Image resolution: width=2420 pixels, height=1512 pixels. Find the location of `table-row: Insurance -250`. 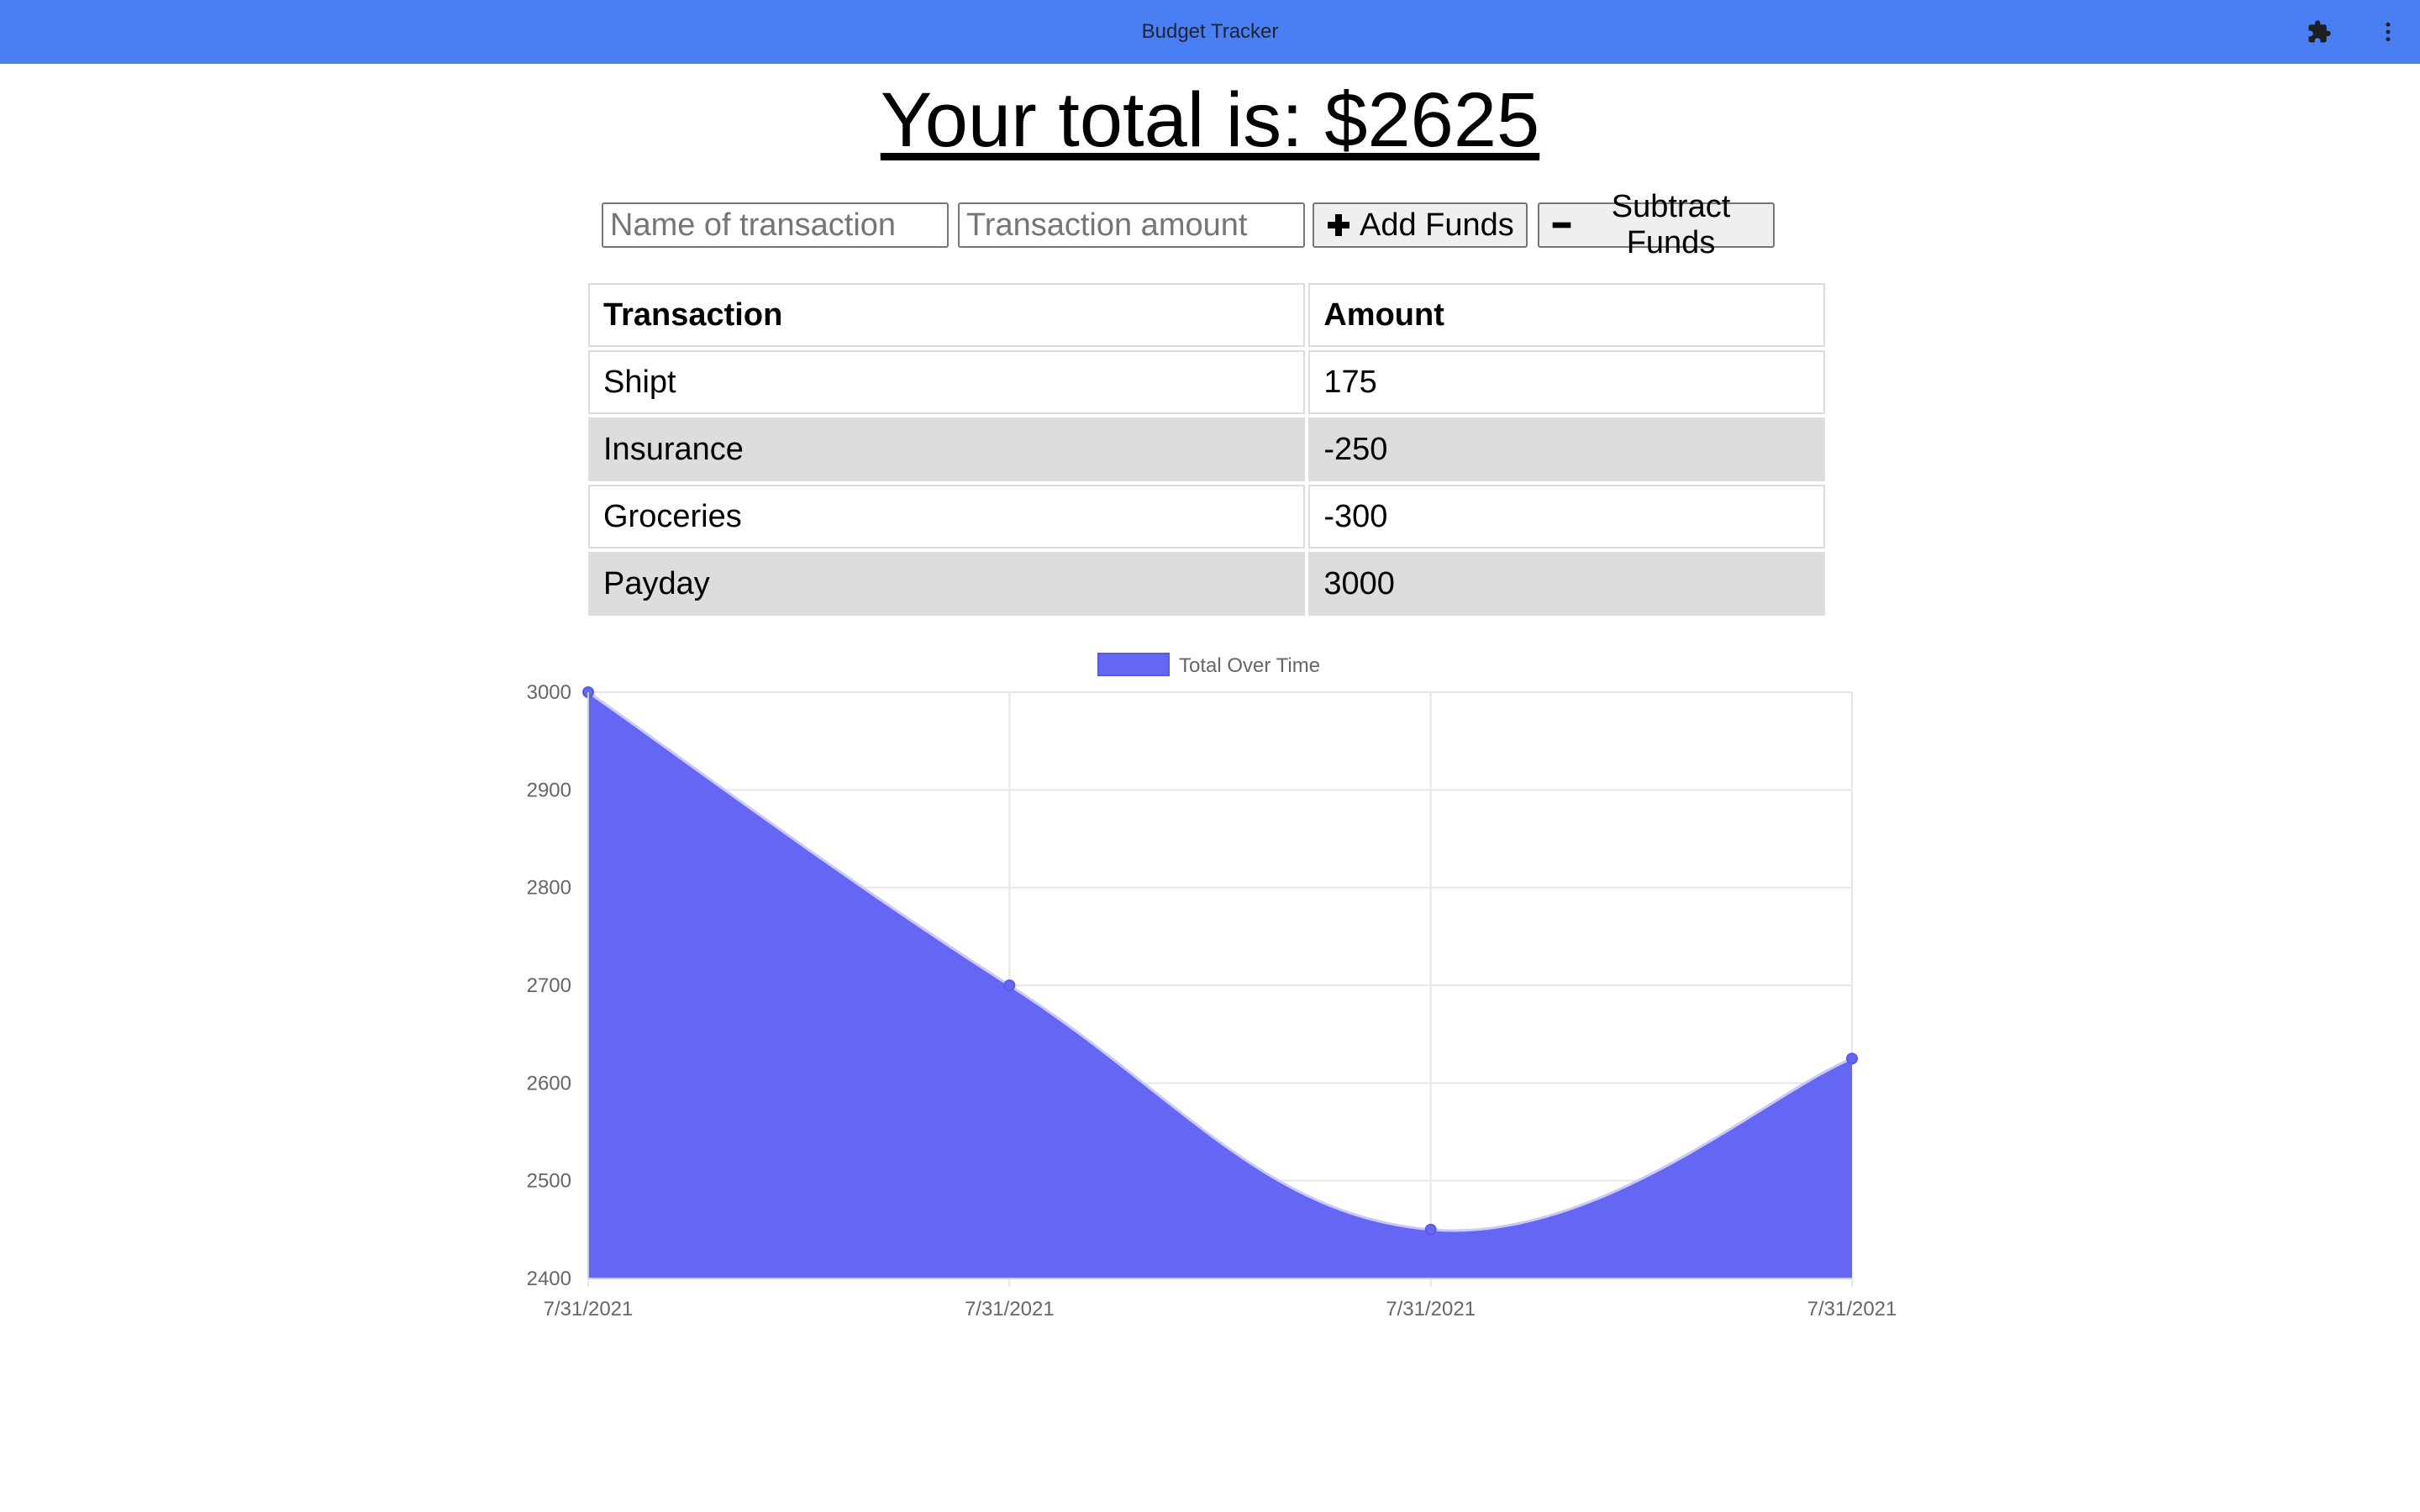

table-row: Insurance -250 is located at coordinates (1206, 449).